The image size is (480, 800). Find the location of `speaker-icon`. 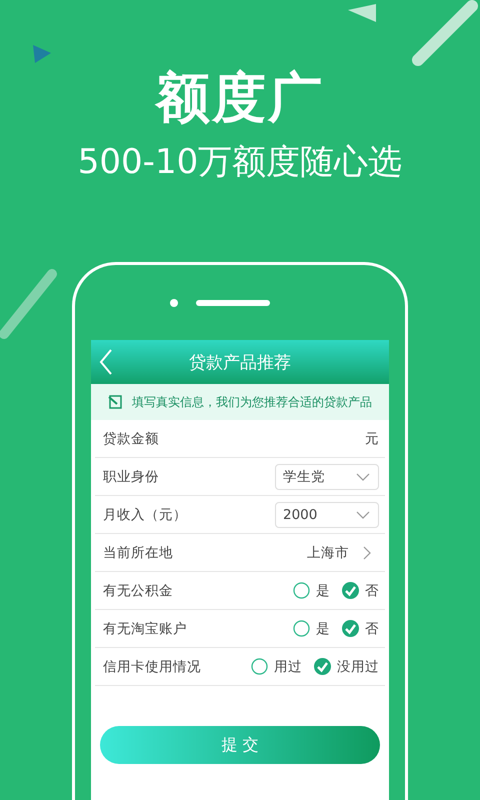

speaker-icon is located at coordinates (233, 303).